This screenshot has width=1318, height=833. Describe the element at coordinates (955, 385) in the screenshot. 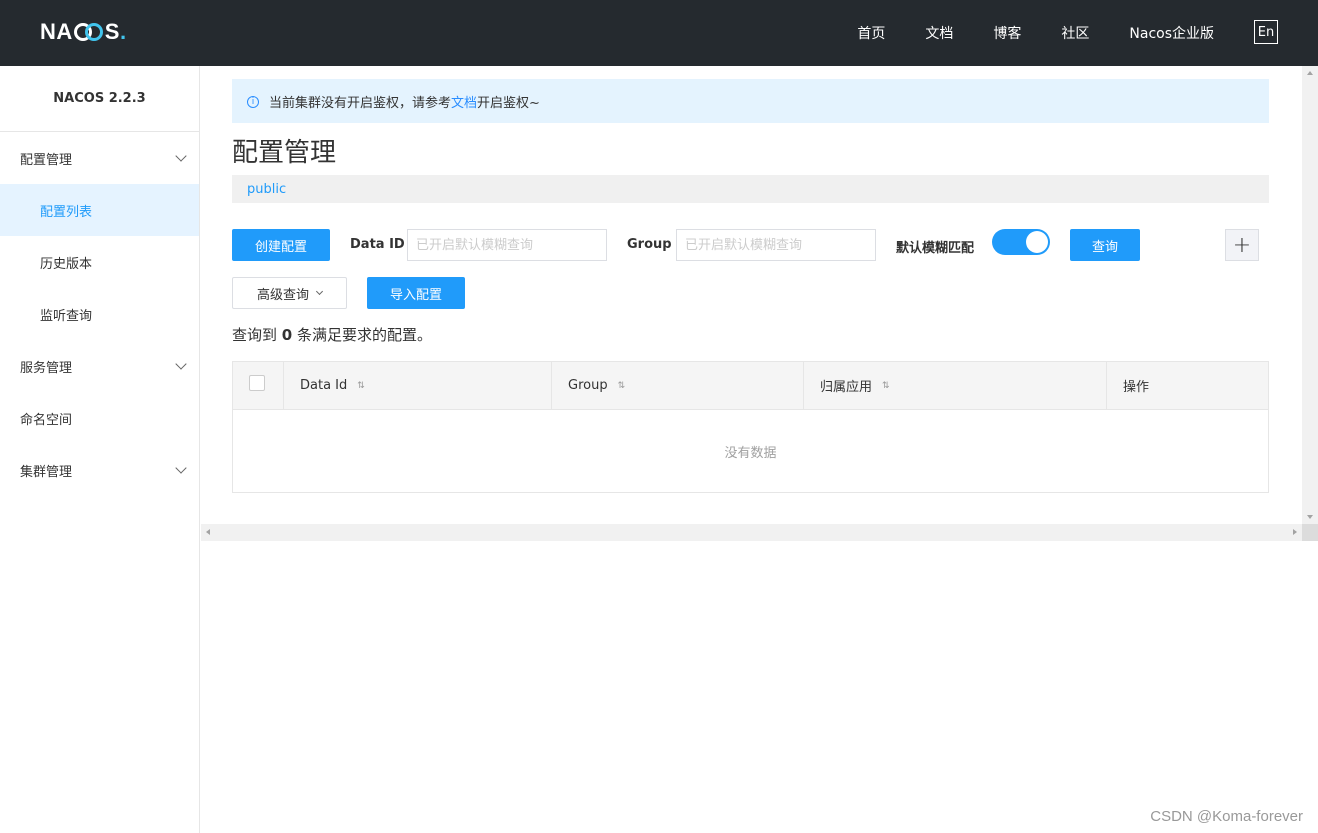

I see `column-app: 归属应用 ⇅` at that location.